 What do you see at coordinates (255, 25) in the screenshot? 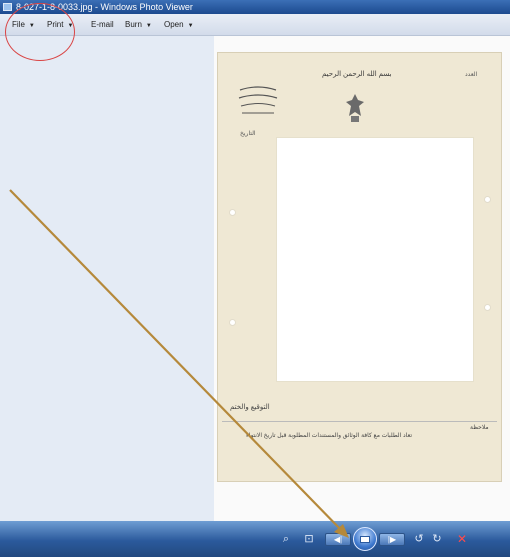
I see `menu-bar: File ▼ Print ▼ E-mail Burn ▼ Open ▼` at bounding box center [255, 25].